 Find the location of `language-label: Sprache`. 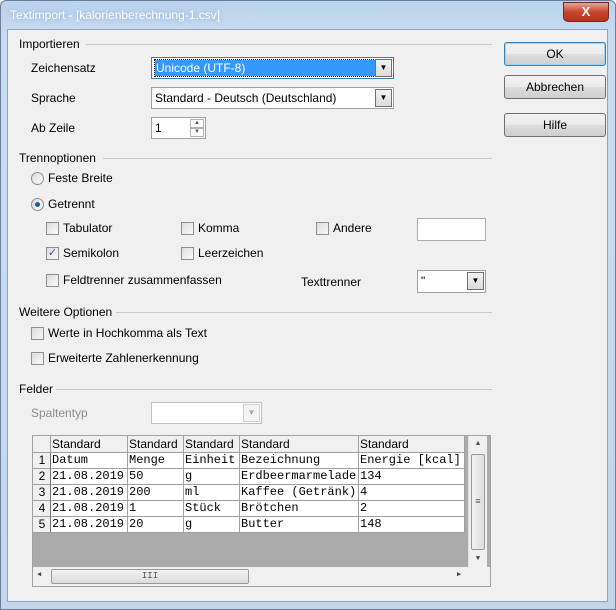

language-label: Sprache is located at coordinates (53, 98).